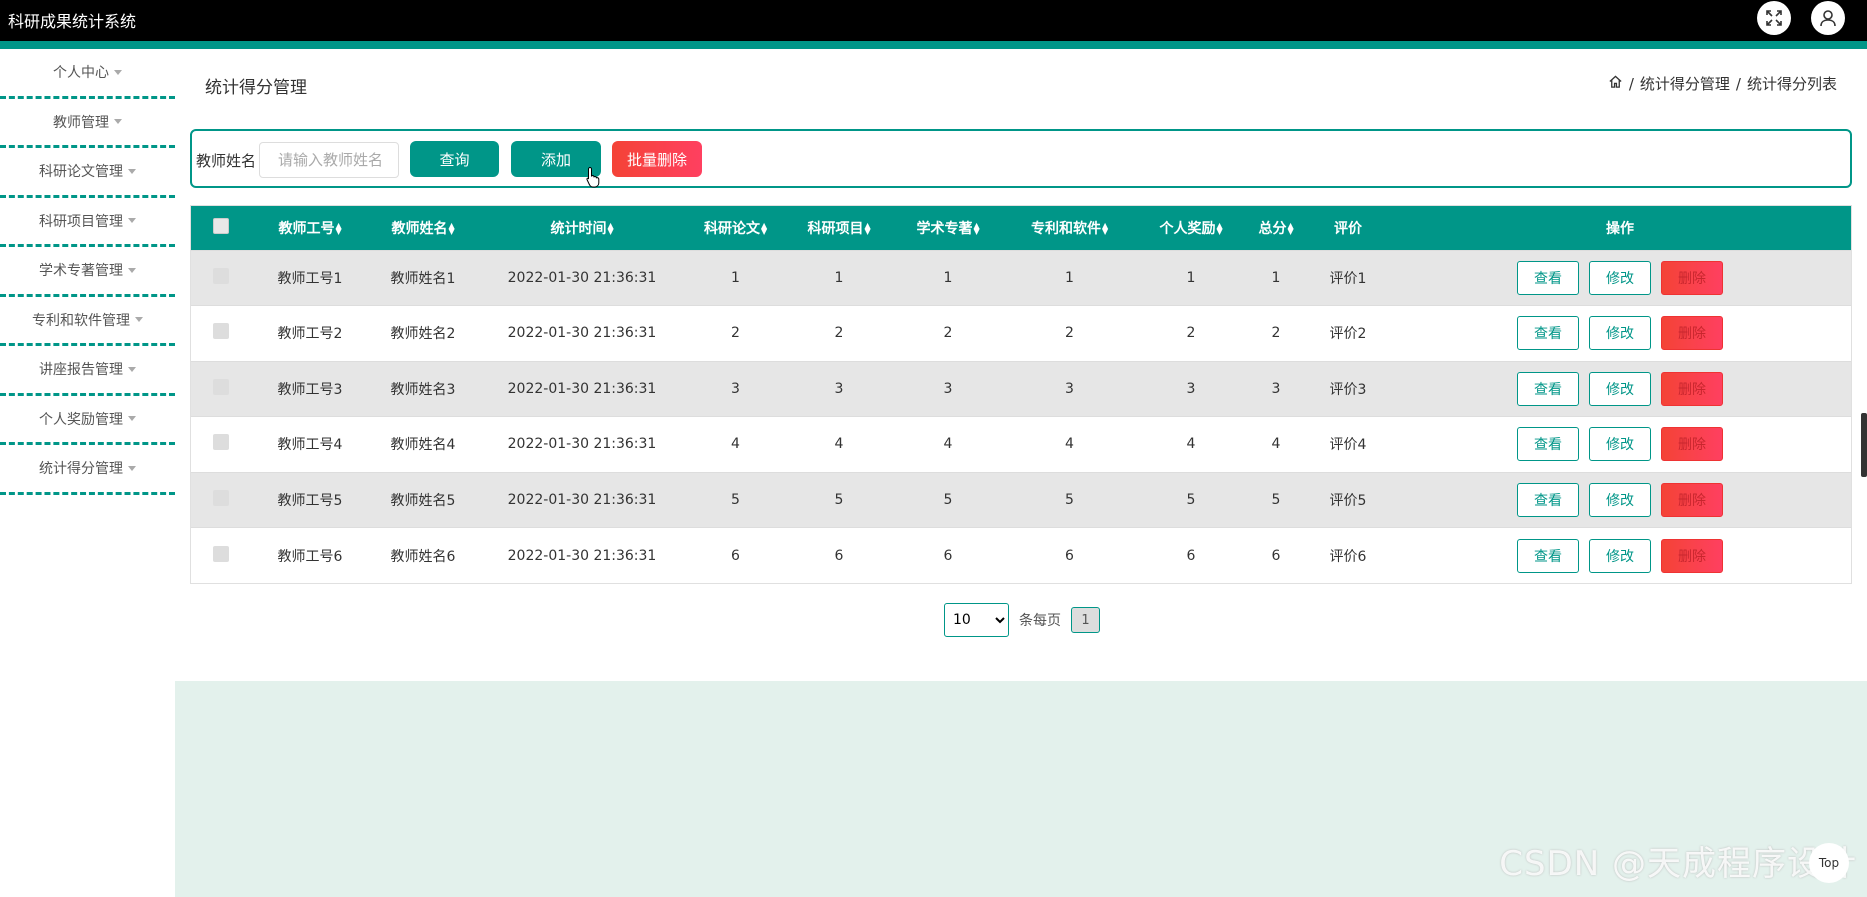 Image resolution: width=1867 pixels, height=897 pixels. I want to click on scrollbar, so click(1864, 445).